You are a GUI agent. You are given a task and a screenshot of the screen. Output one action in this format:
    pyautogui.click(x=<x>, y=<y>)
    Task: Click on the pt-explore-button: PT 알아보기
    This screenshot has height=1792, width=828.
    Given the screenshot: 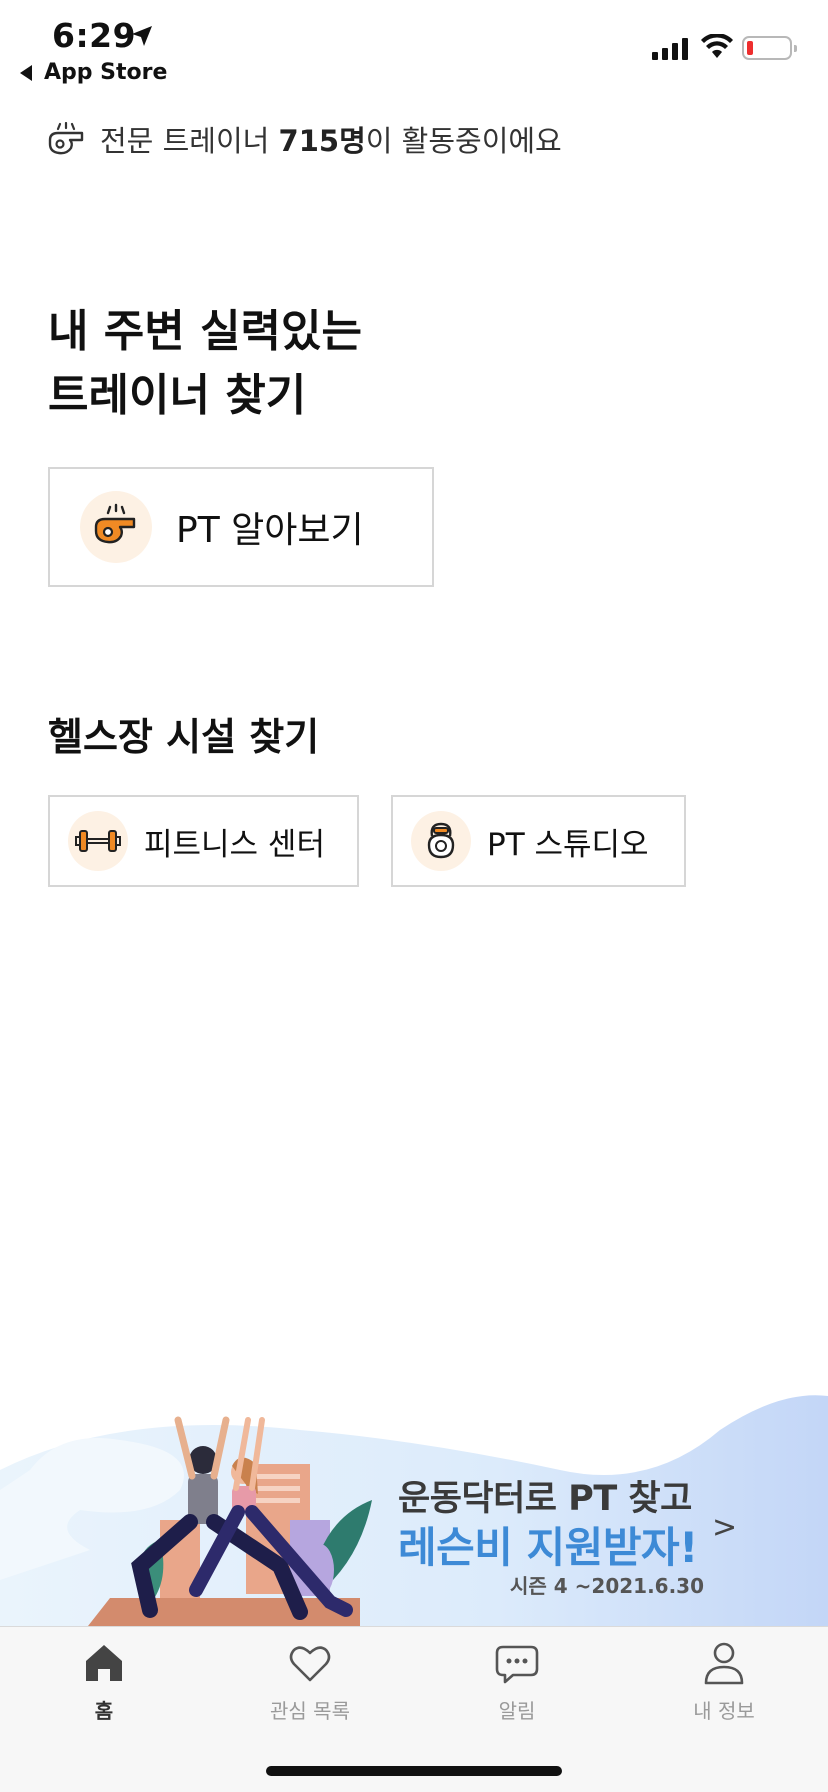 What is the action you would take?
    pyautogui.click(x=241, y=527)
    